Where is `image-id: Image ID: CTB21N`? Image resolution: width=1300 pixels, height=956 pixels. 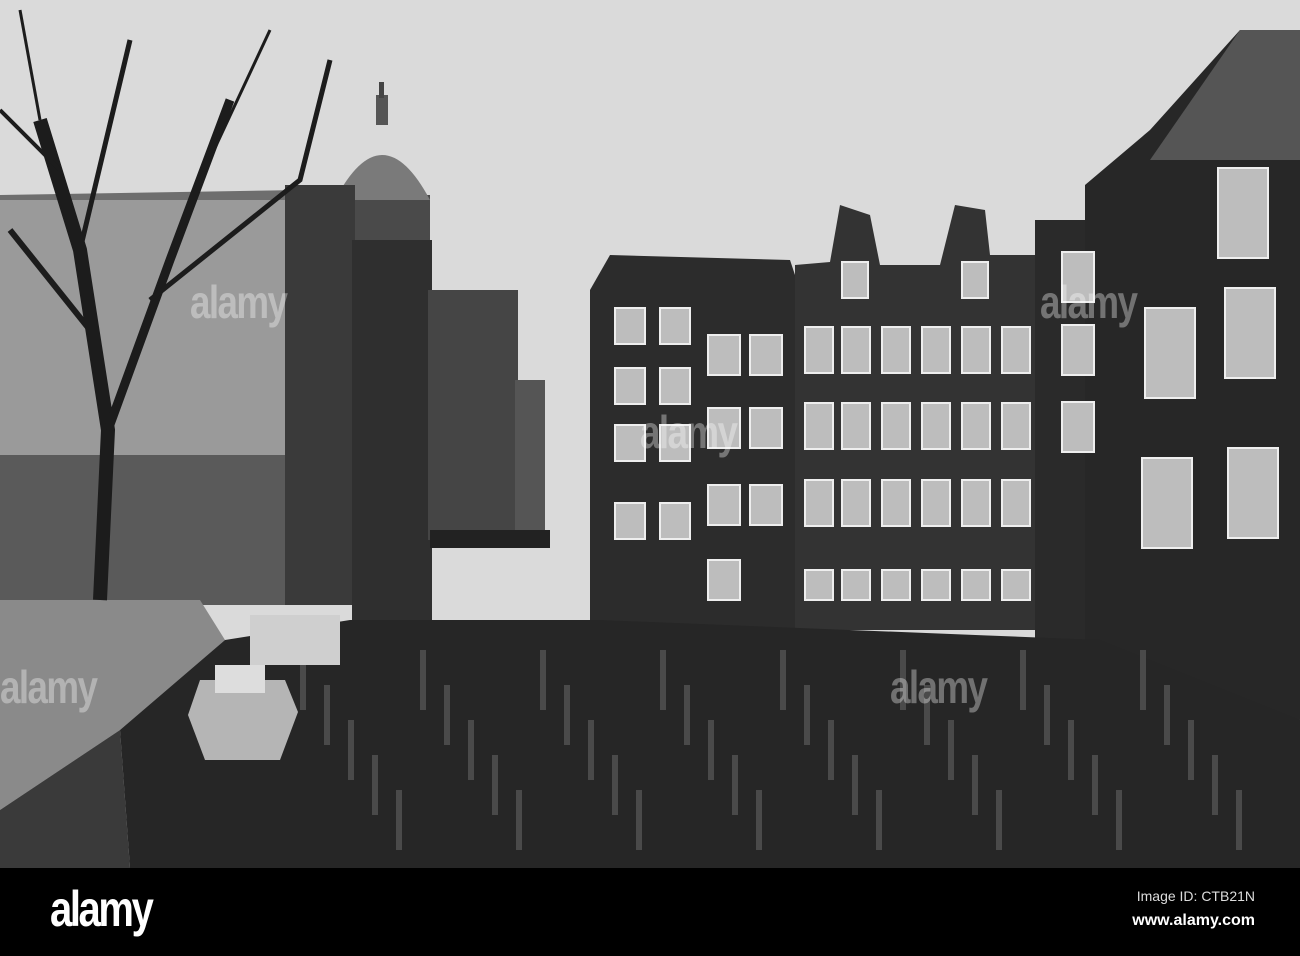 image-id: Image ID: CTB21N is located at coordinates (1195, 896).